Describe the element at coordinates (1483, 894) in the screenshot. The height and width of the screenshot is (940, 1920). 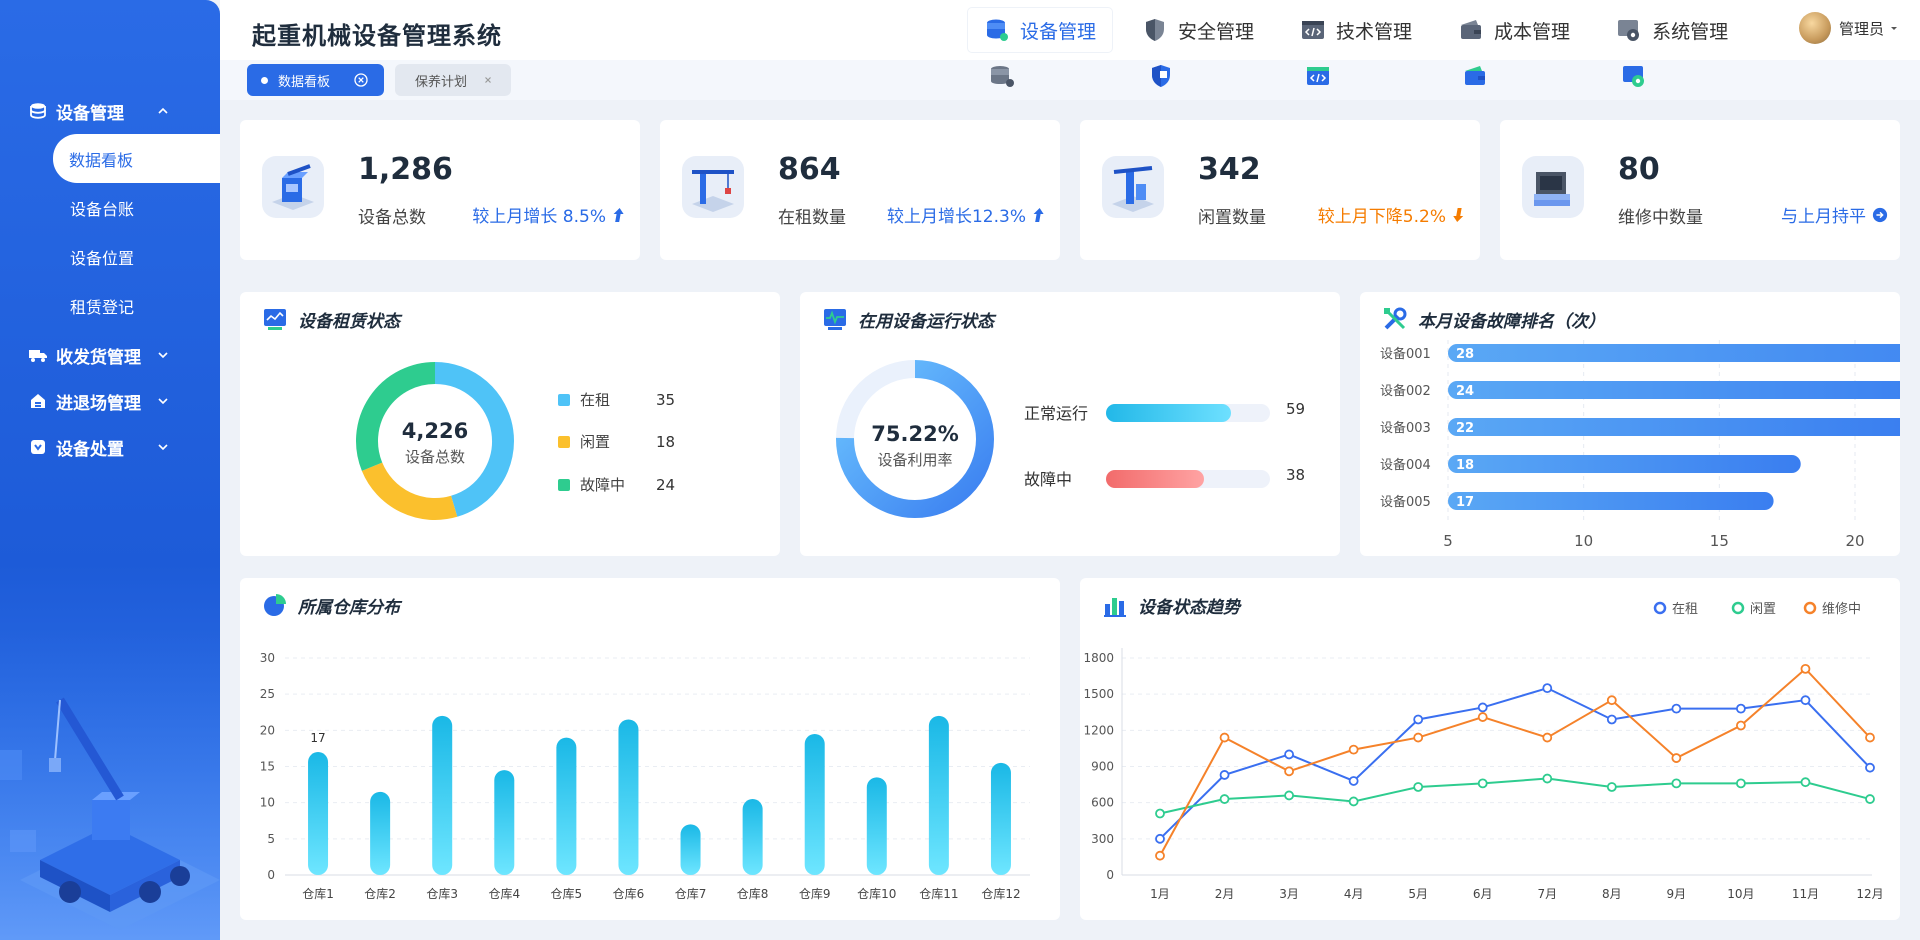
I see `x-tick-label: 6月` at that location.